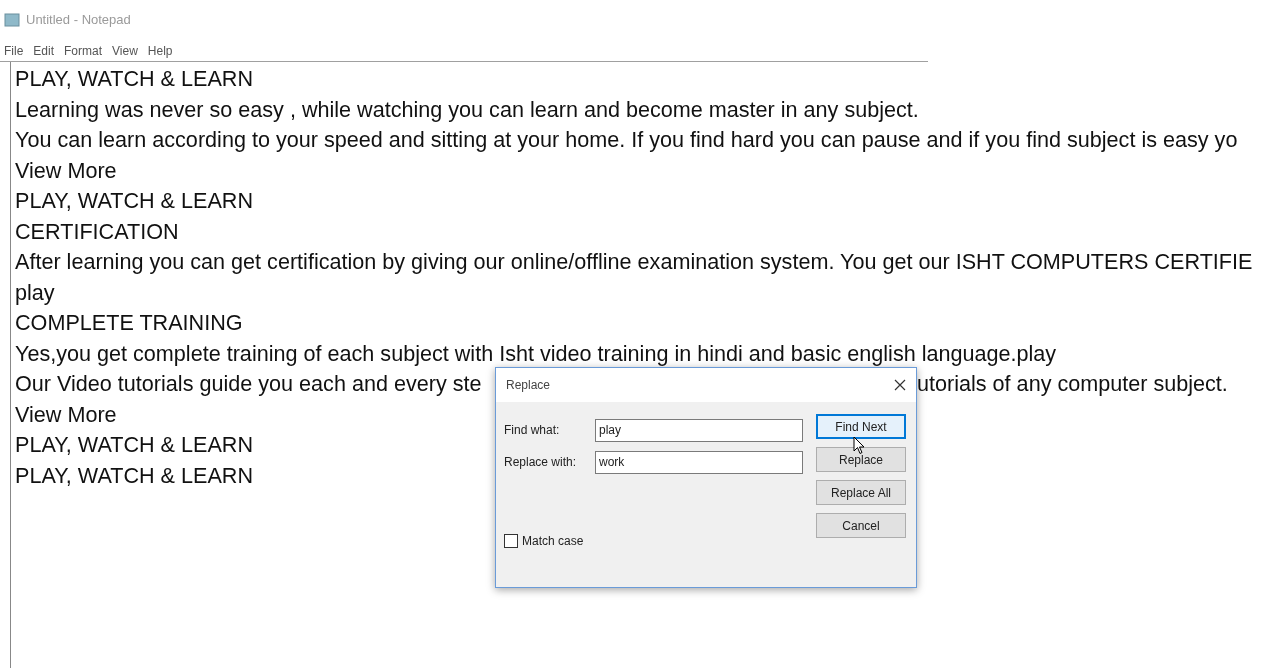 Image resolution: width=1266 pixels, height=668 pixels. Describe the element at coordinates (83, 50) in the screenshot. I see `menu-item: Format` at that location.